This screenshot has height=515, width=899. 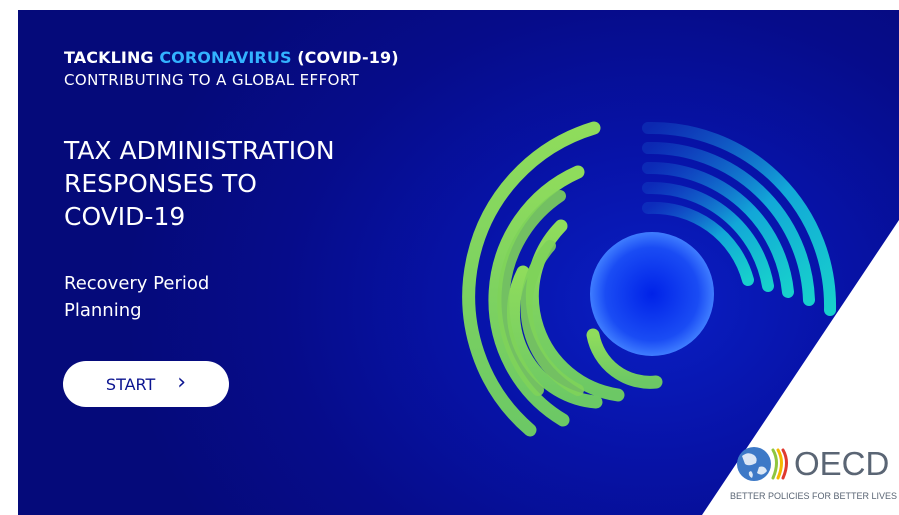 What do you see at coordinates (160, 183) in the screenshot?
I see `title-line-2: RESPONSES TO` at bounding box center [160, 183].